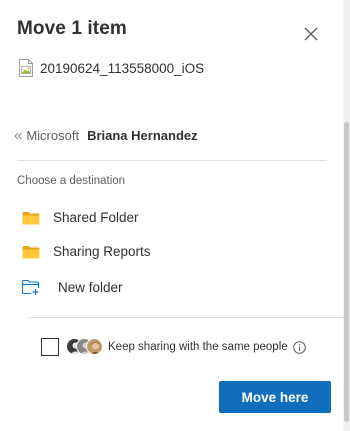 The width and height of the screenshot is (350, 431). I want to click on scrollbar, so click(346, 215).